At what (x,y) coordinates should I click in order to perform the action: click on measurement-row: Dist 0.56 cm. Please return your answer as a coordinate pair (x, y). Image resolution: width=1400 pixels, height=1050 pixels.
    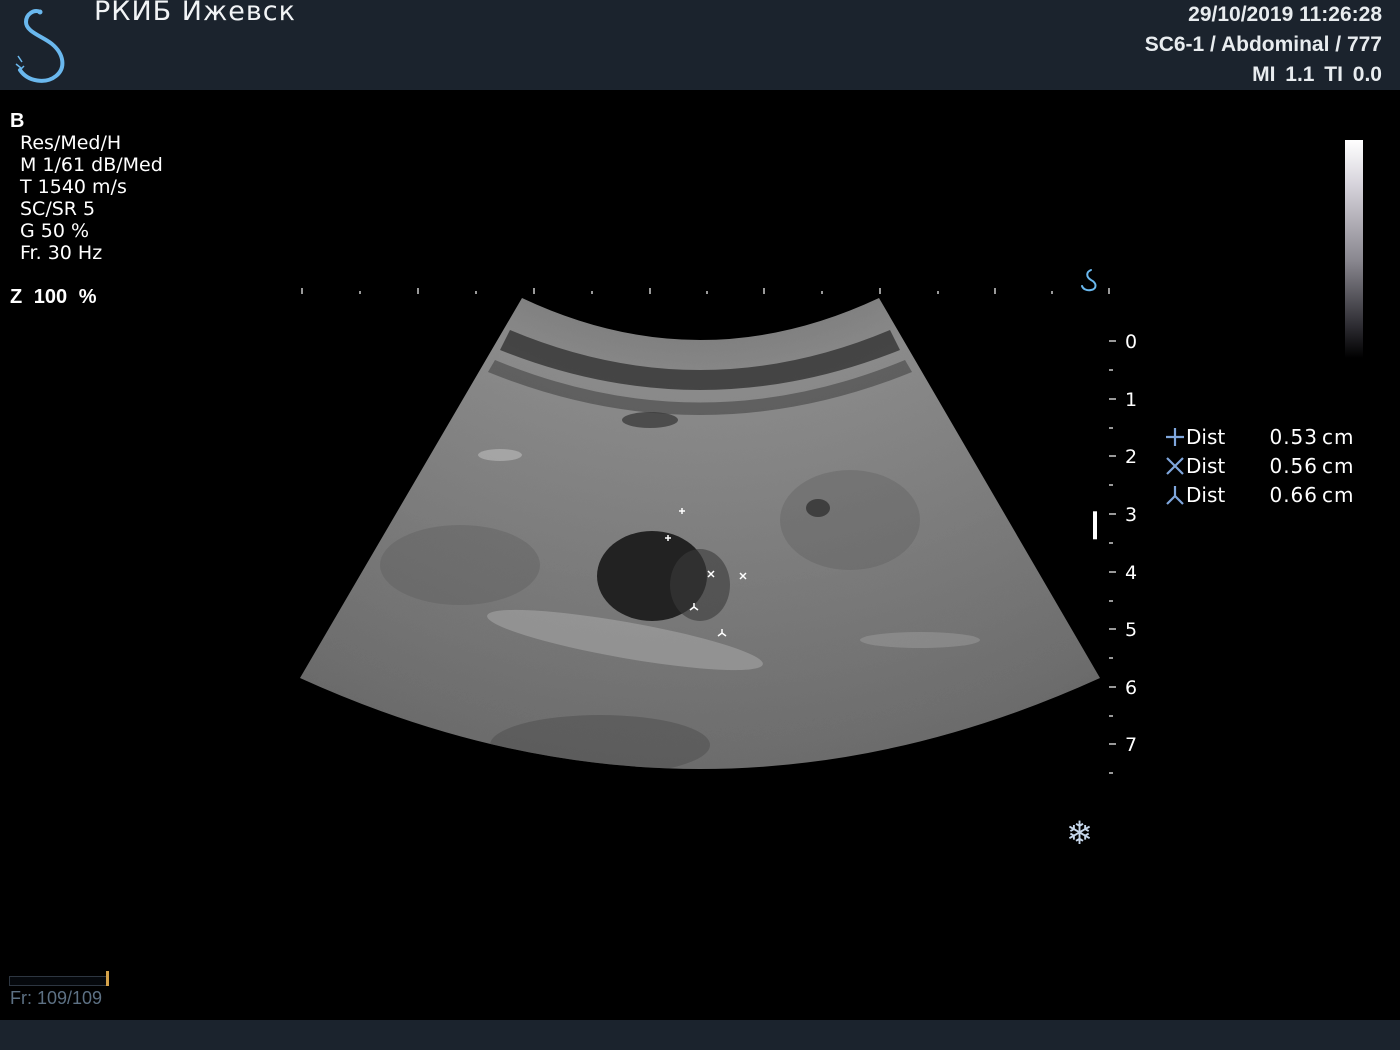
    Looking at the image, I should click on (1259, 465).